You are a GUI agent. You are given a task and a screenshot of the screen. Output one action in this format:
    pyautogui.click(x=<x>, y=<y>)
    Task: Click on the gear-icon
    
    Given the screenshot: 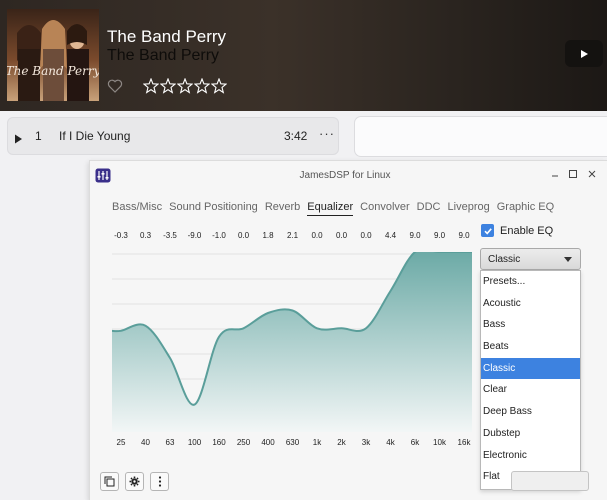 What is the action you would take?
    pyautogui.click(x=134, y=481)
    